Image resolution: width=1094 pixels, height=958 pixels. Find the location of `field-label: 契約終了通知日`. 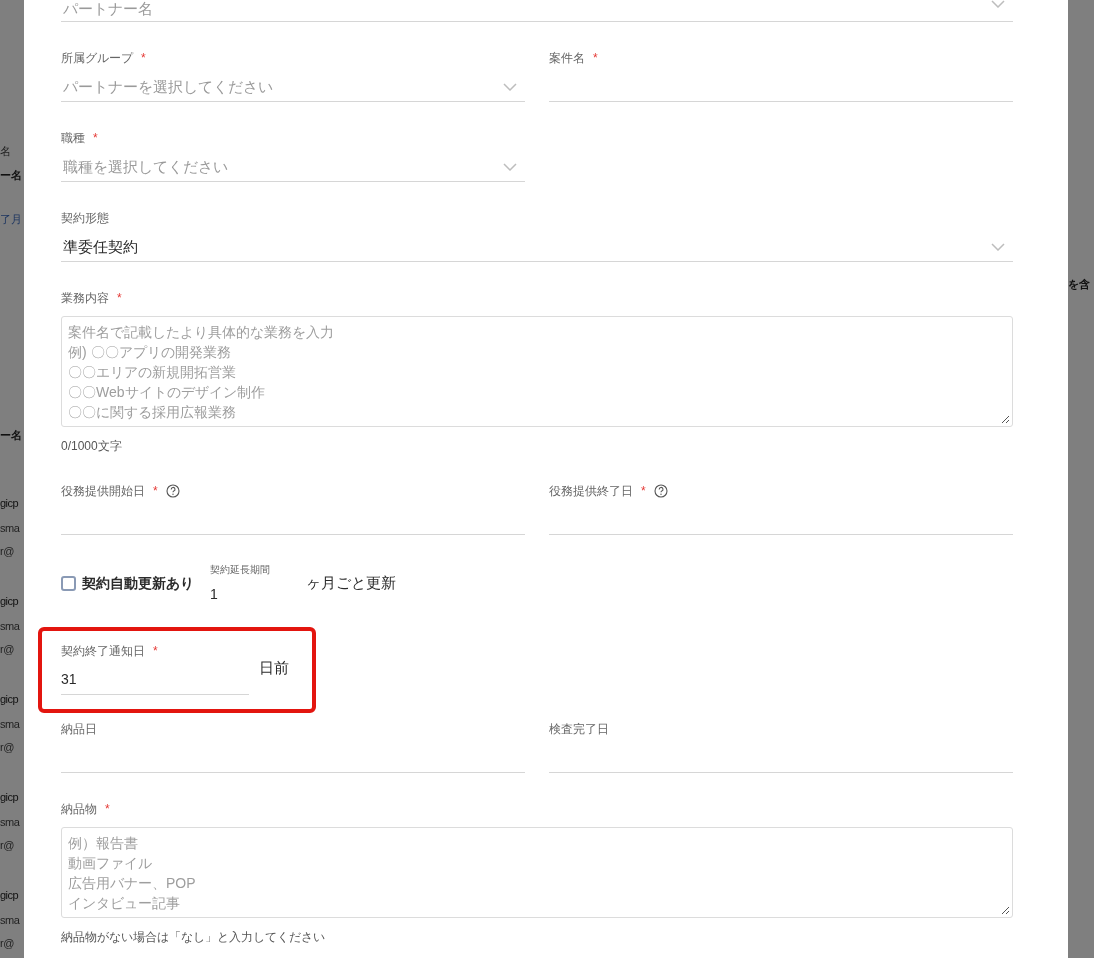

field-label: 契約終了通知日 is located at coordinates (103, 651).